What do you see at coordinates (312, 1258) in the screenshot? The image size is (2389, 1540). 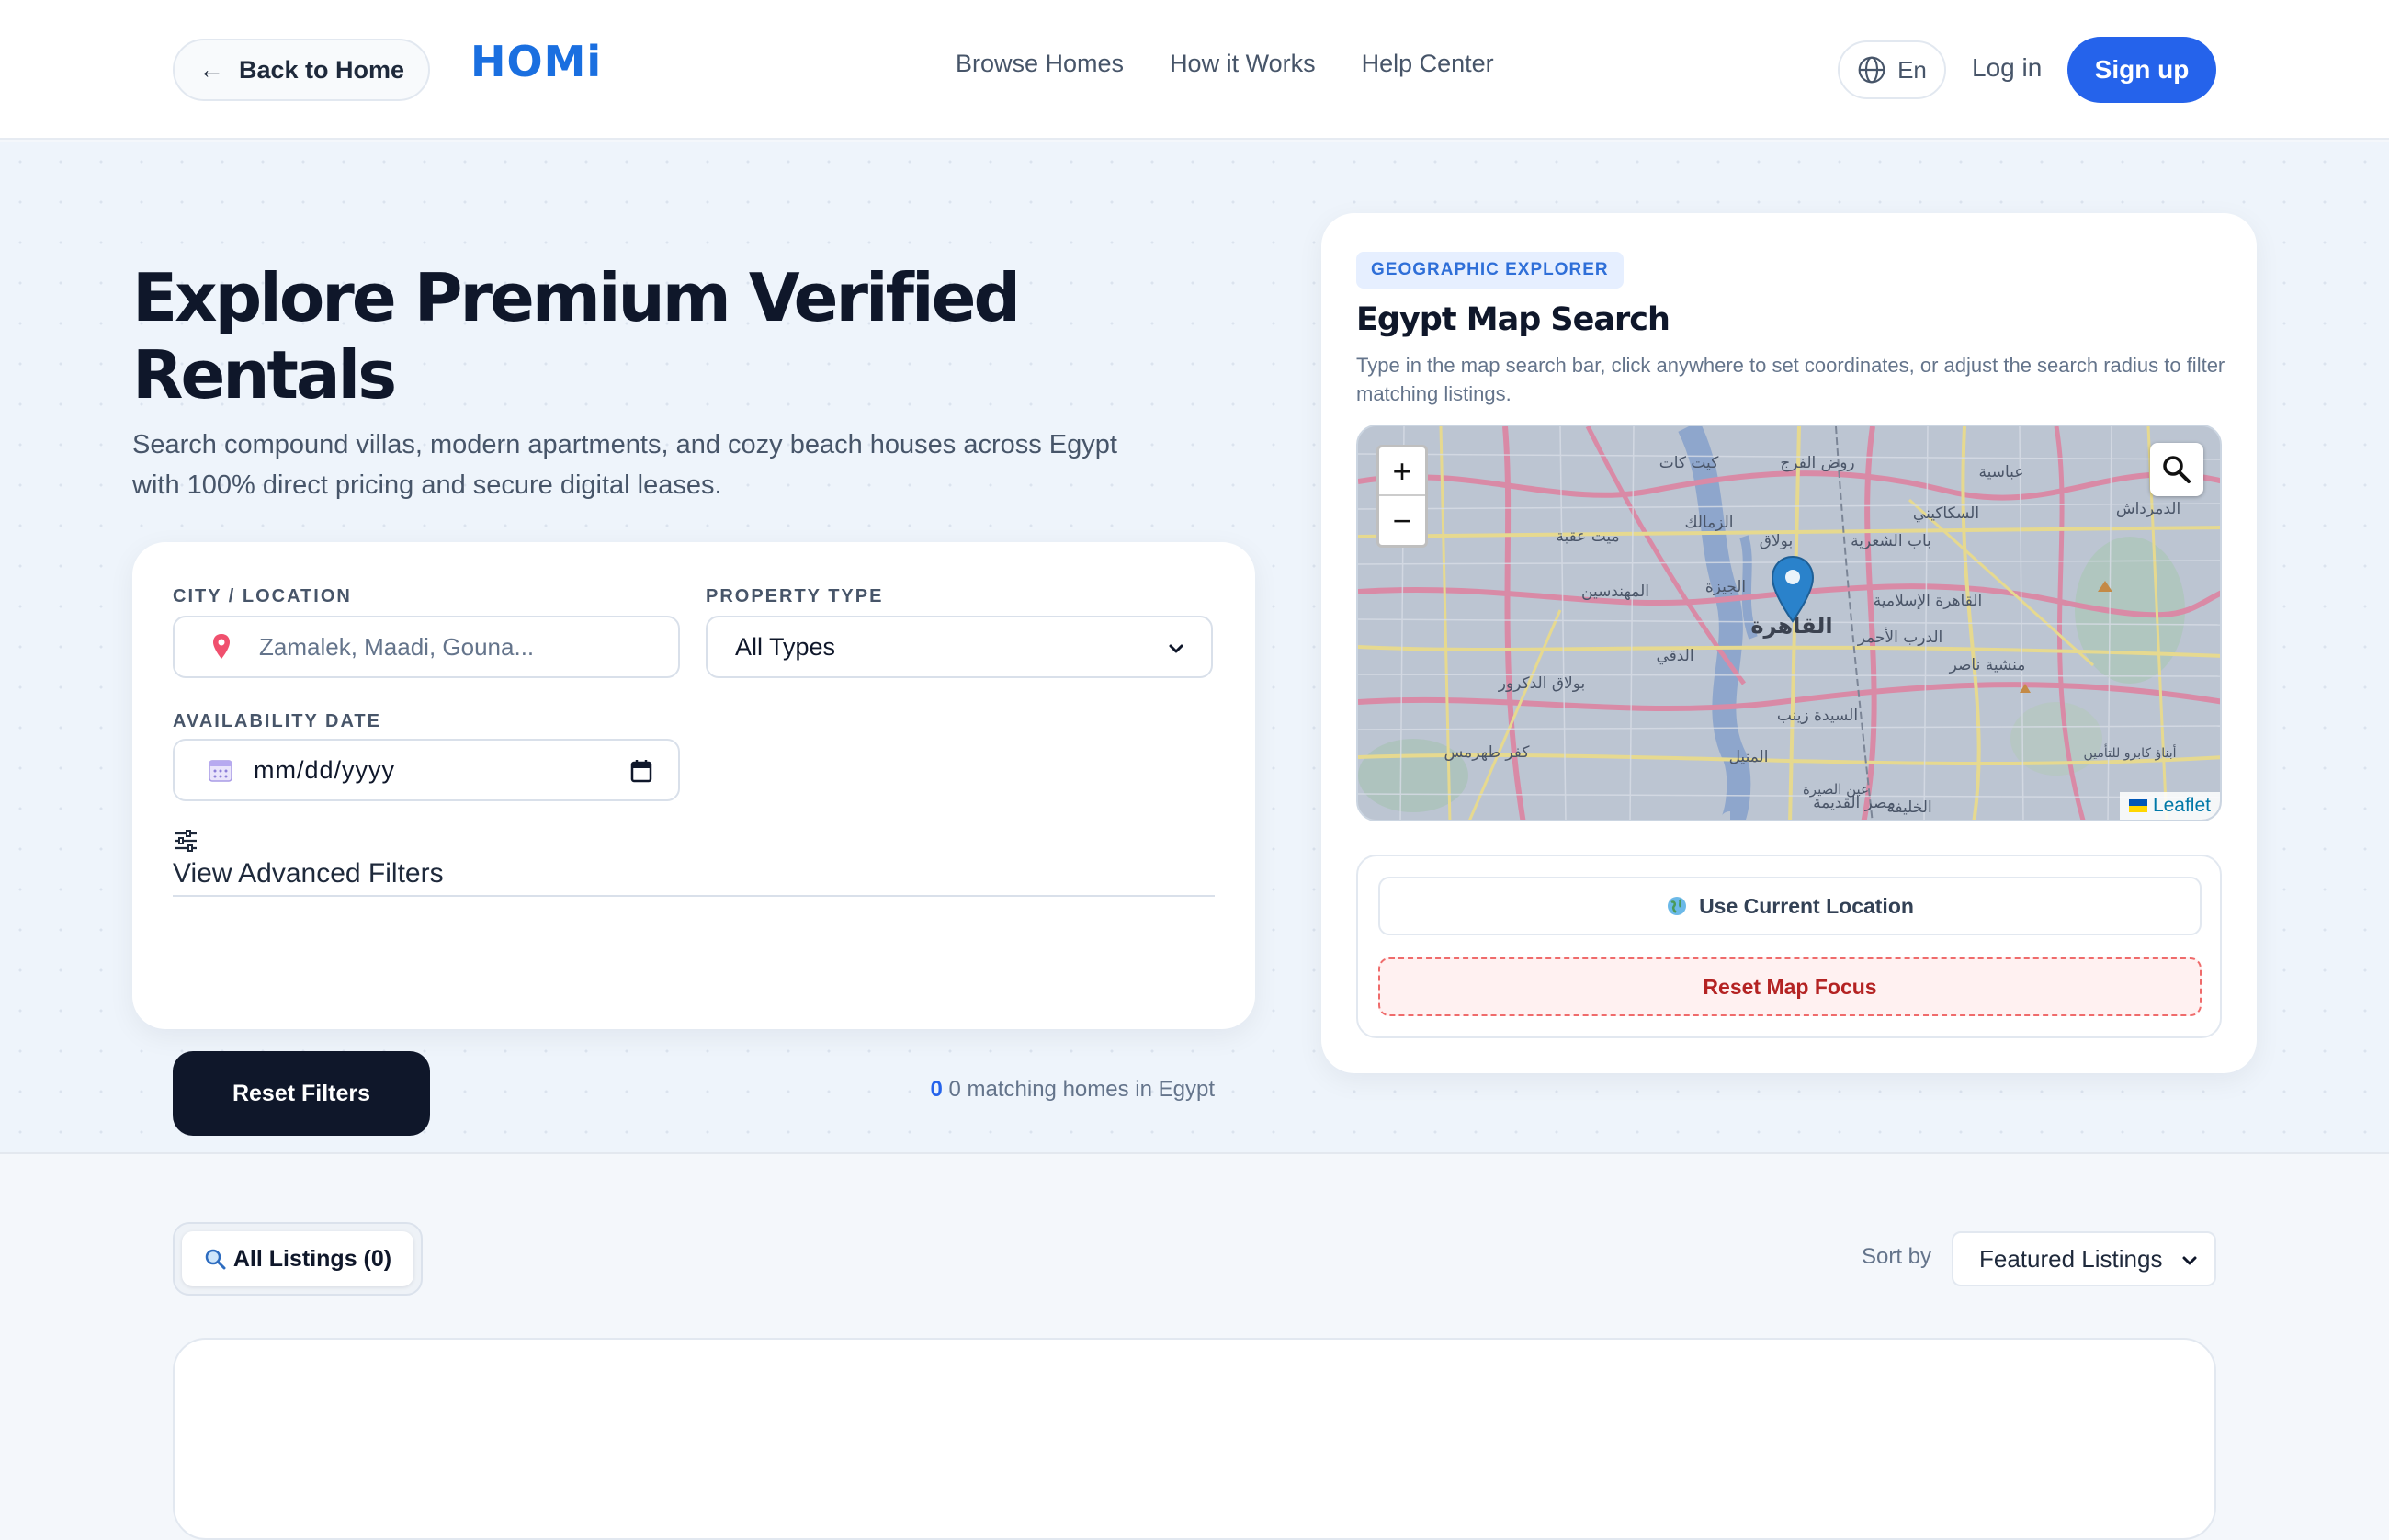 I see `tab-all-listings-label: All Listings (0)` at bounding box center [312, 1258].